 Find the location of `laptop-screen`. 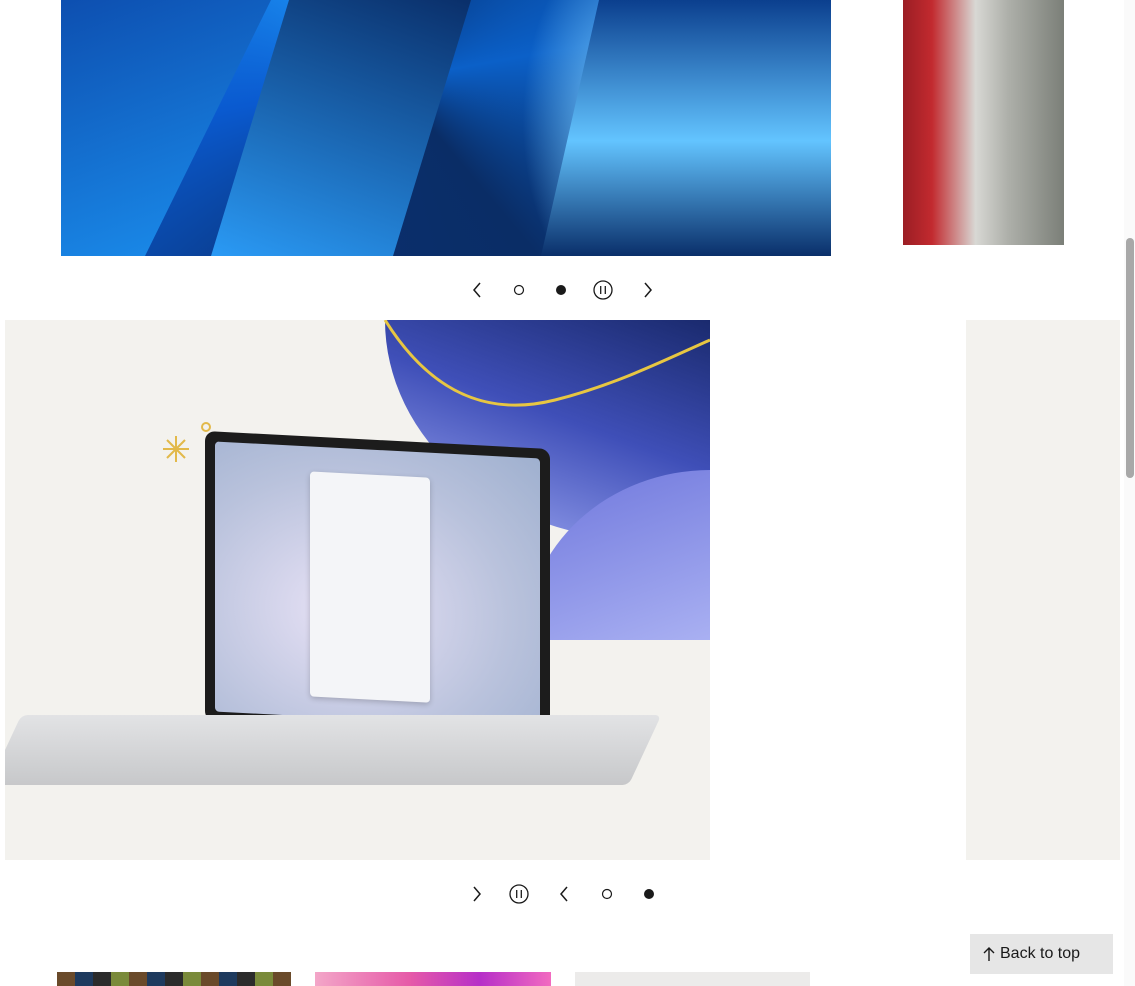

laptop-screen is located at coordinates (377, 585).